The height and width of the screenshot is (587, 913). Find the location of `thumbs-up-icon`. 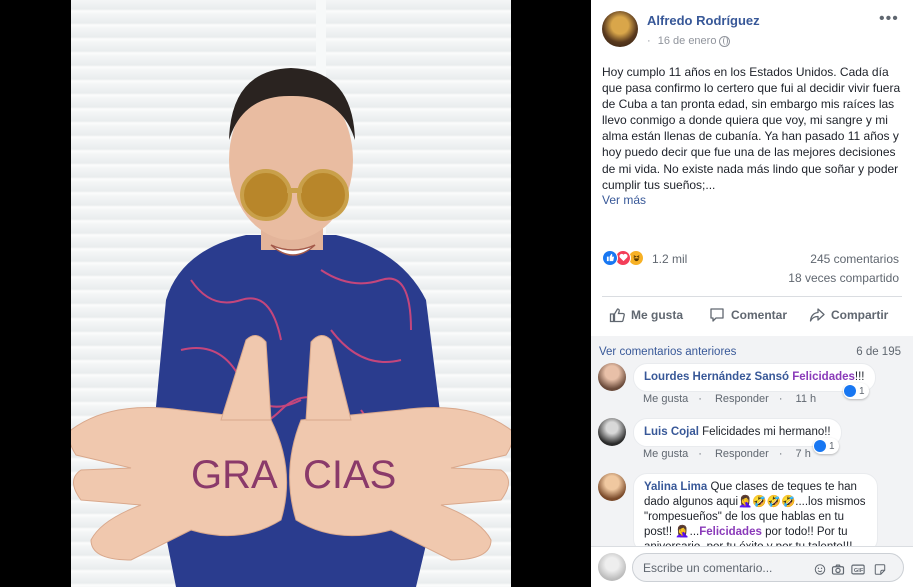

thumbs-up-icon is located at coordinates (617, 315).